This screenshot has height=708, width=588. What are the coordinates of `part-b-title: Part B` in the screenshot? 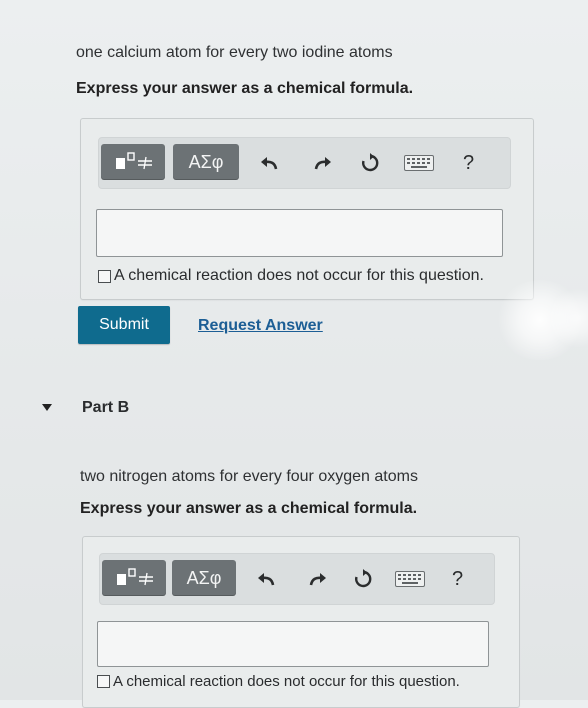 It's located at (105, 408).